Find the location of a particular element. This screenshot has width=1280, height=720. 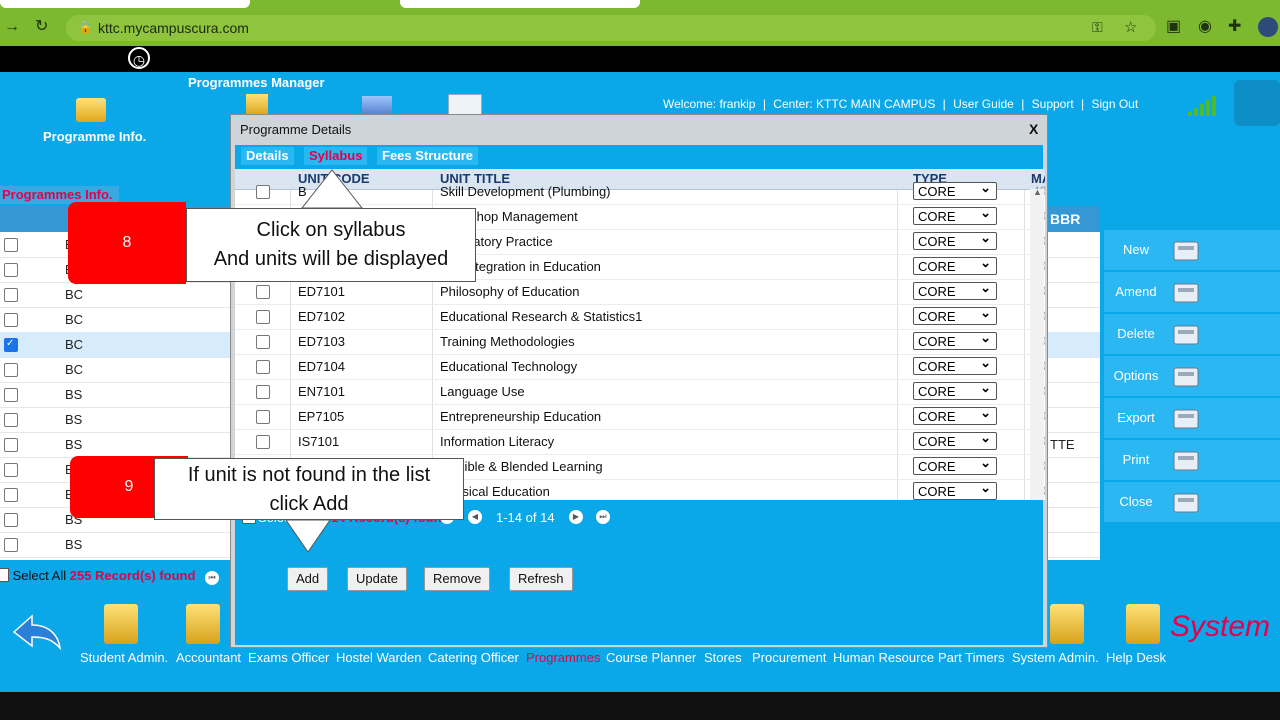

taskbar-item-procurement: Procurement is located at coordinates (789, 657).